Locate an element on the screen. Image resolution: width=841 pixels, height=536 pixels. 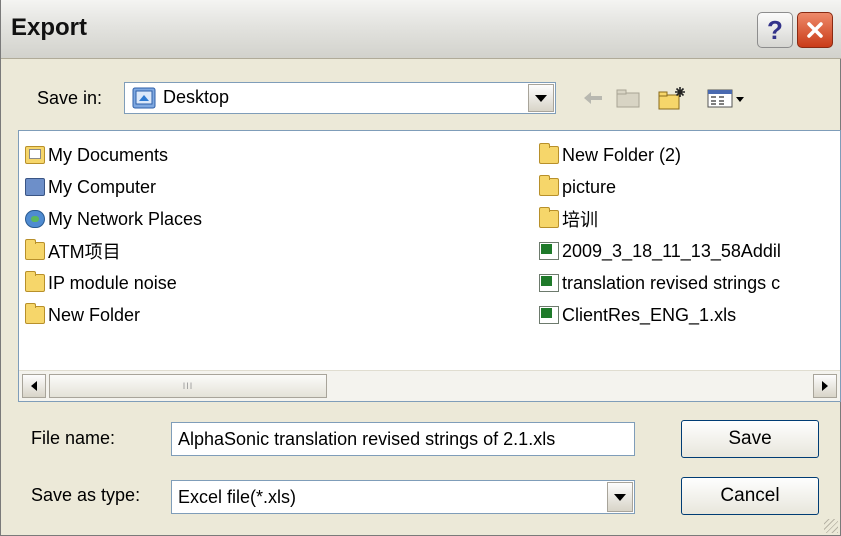
back-arrow-icon is located at coordinates (593, 98).